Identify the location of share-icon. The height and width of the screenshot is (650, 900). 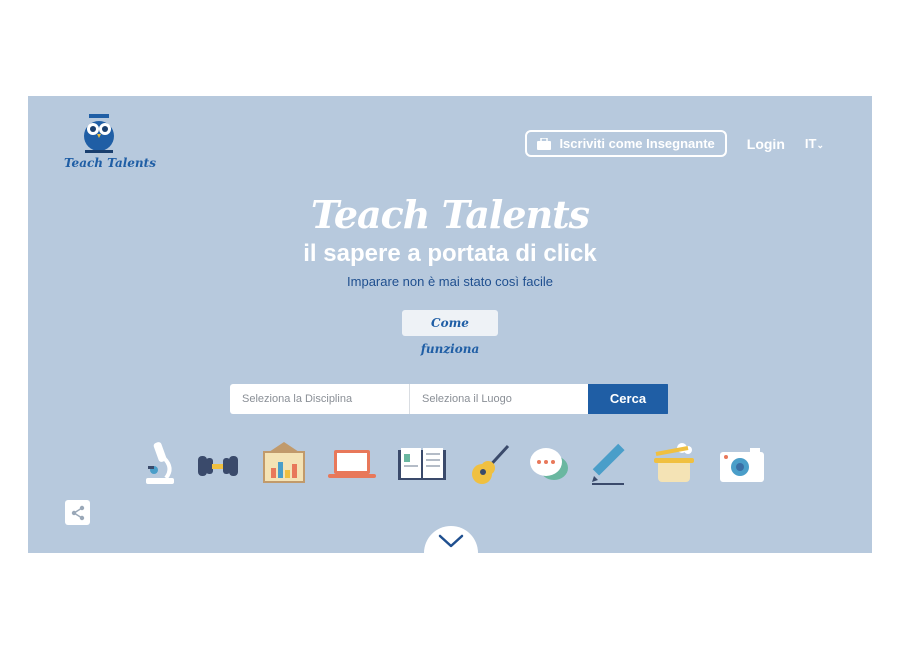
(77, 512).